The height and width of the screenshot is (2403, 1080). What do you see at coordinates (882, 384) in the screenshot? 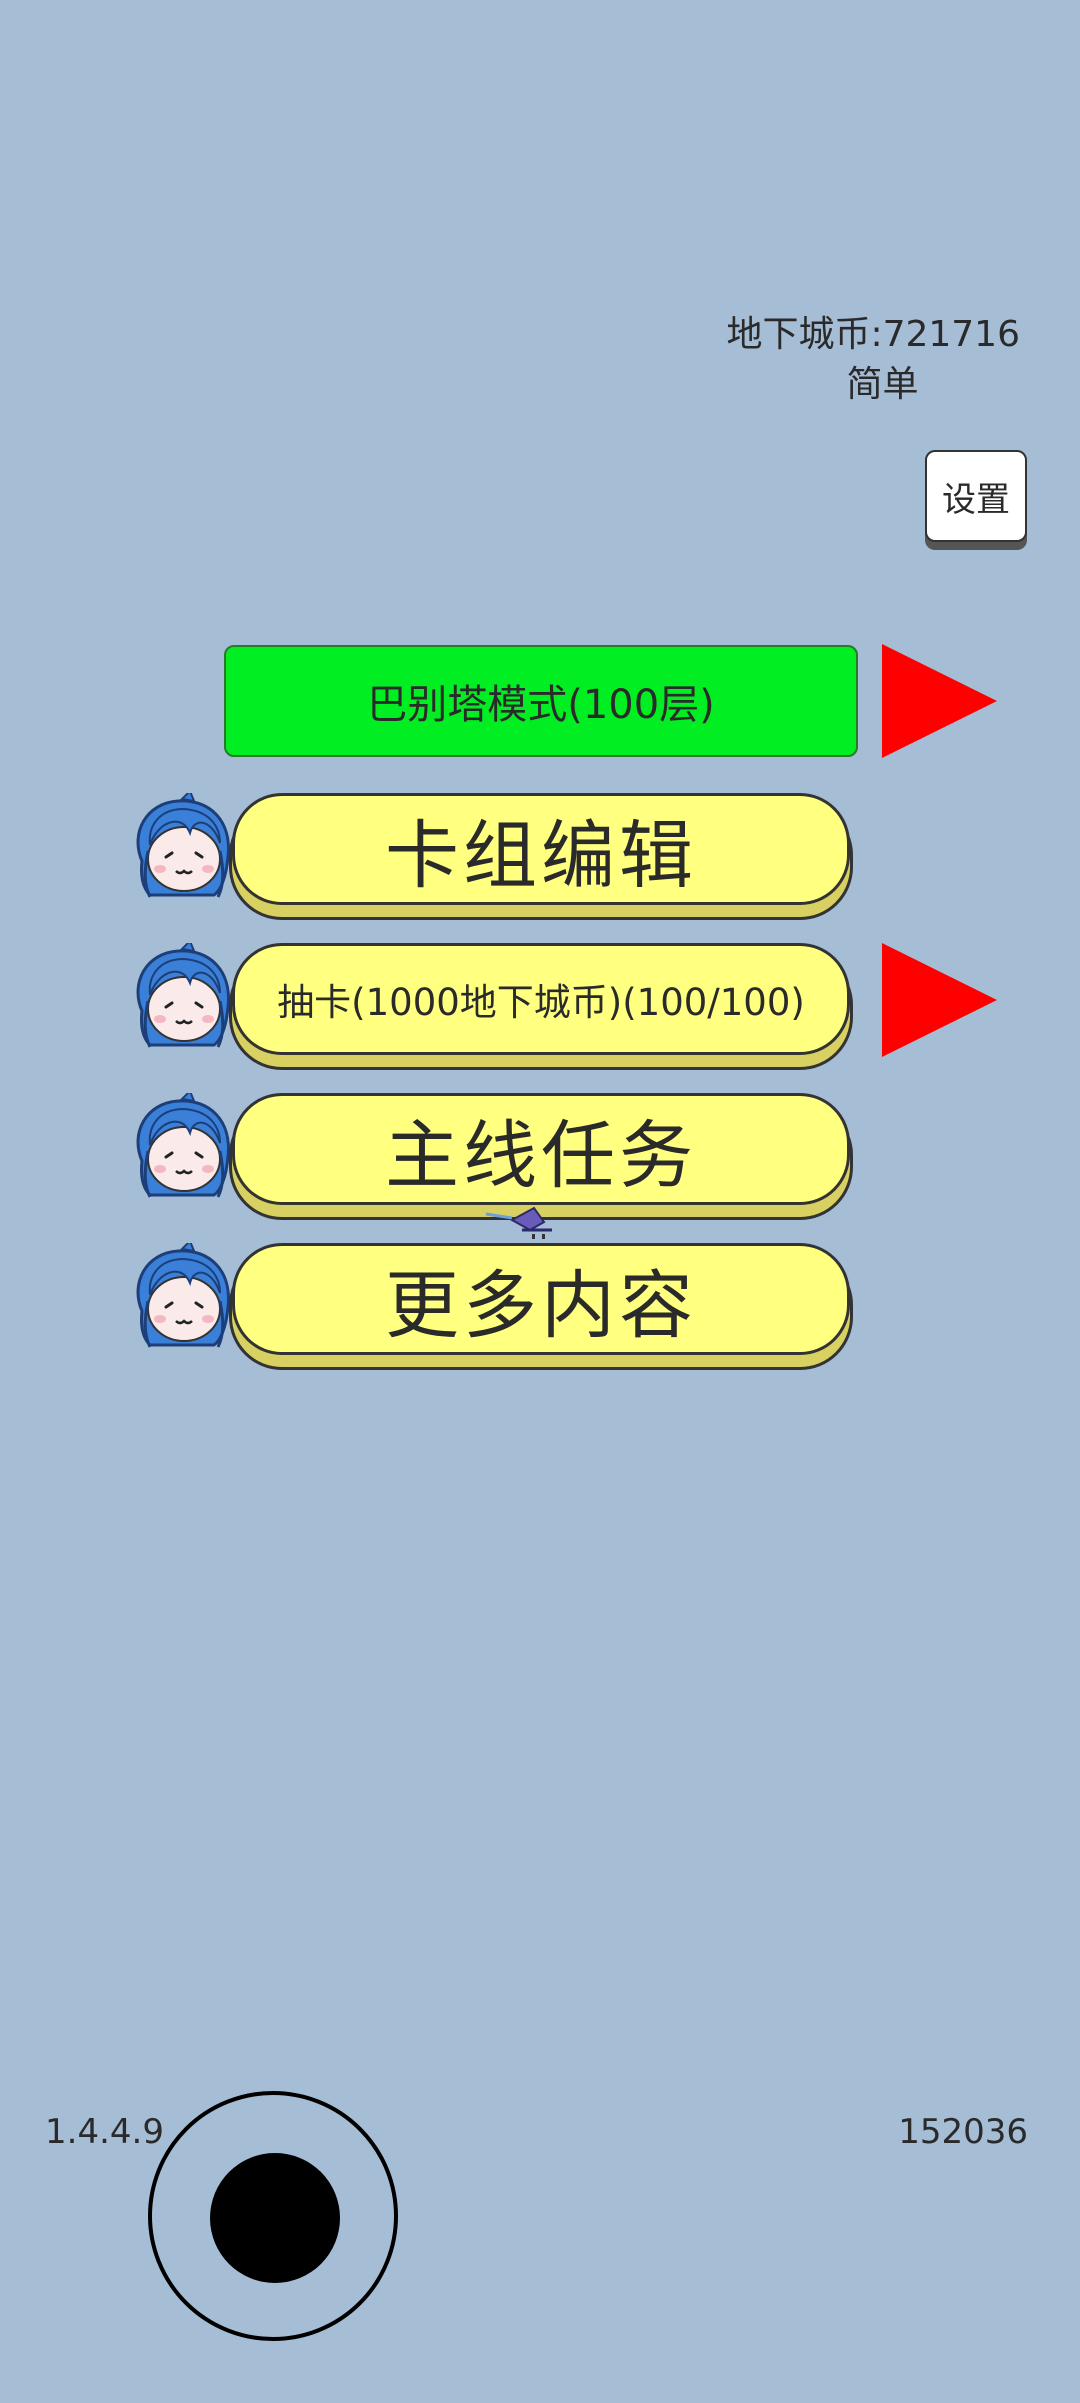
I see `difficulty-label: 简单` at bounding box center [882, 384].